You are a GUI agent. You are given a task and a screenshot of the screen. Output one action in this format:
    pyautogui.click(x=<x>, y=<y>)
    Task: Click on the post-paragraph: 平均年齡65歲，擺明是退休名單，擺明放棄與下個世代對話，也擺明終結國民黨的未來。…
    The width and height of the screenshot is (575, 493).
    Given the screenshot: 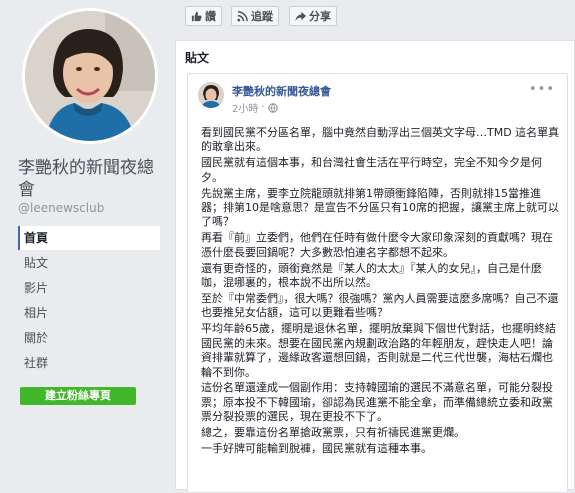 What is the action you would take?
    pyautogui.click(x=378, y=350)
    